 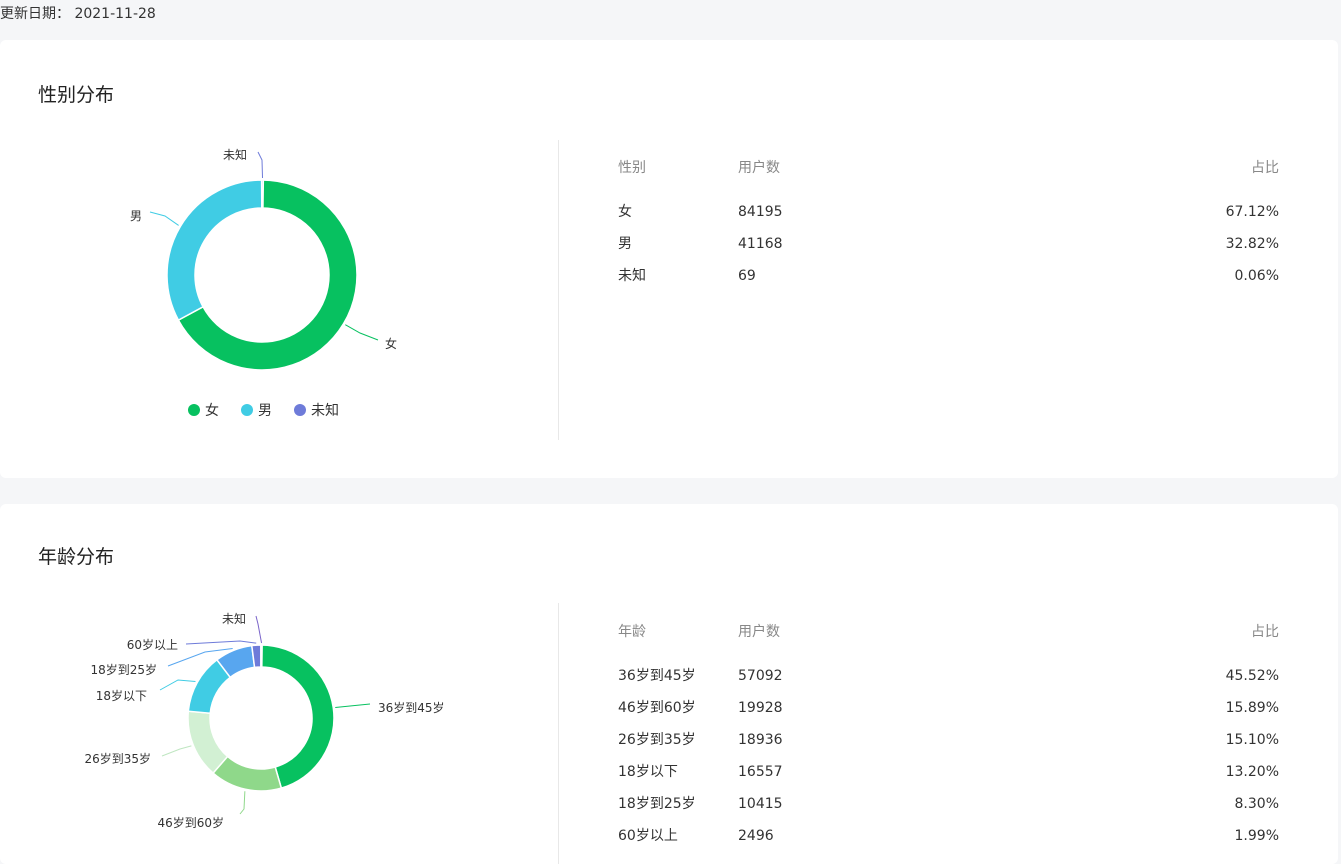 What do you see at coordinates (1252, 244) in the screenshot?
I see `row-pct: 32.82%` at bounding box center [1252, 244].